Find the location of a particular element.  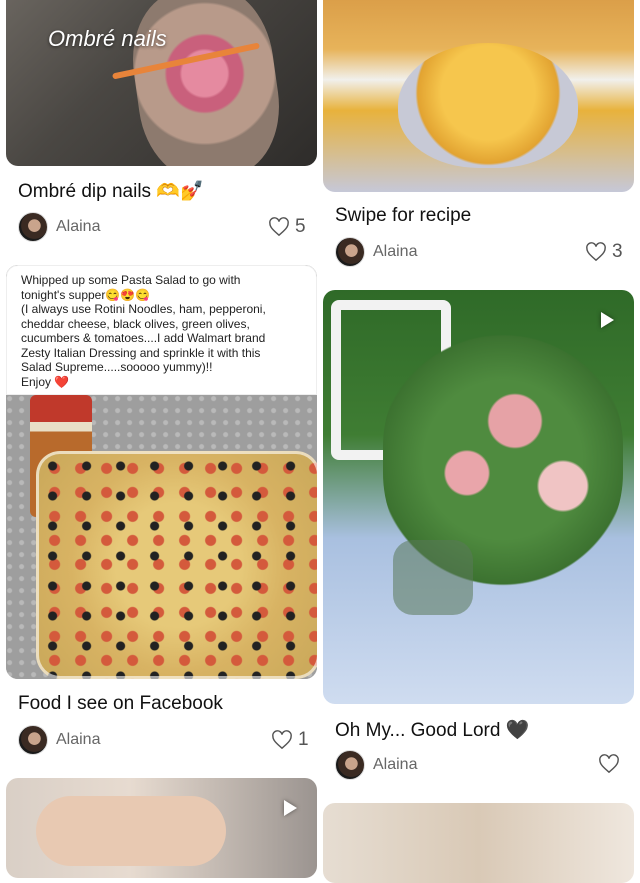

card-image-nails: Ombré nails is located at coordinates (161, 83).